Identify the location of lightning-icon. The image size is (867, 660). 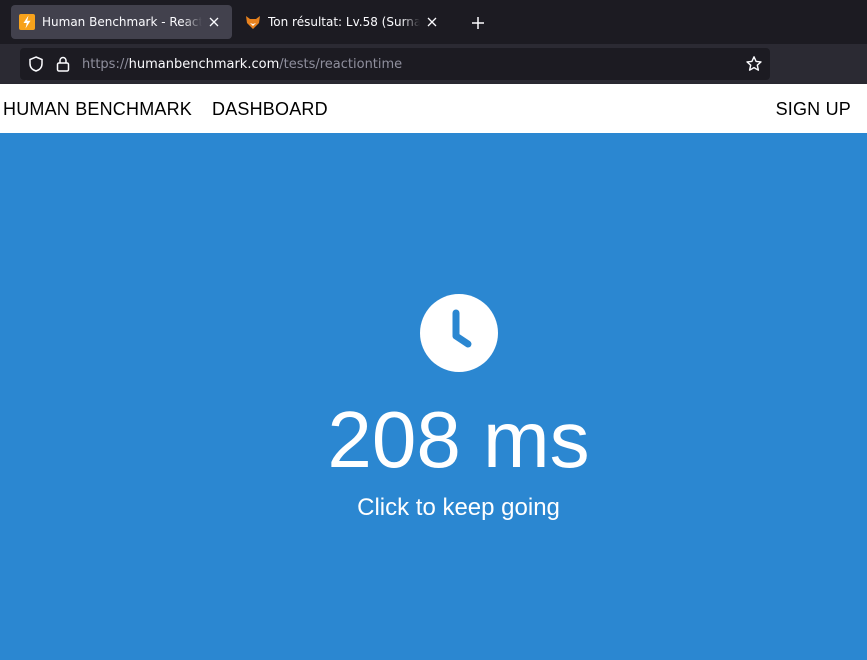
(27, 22).